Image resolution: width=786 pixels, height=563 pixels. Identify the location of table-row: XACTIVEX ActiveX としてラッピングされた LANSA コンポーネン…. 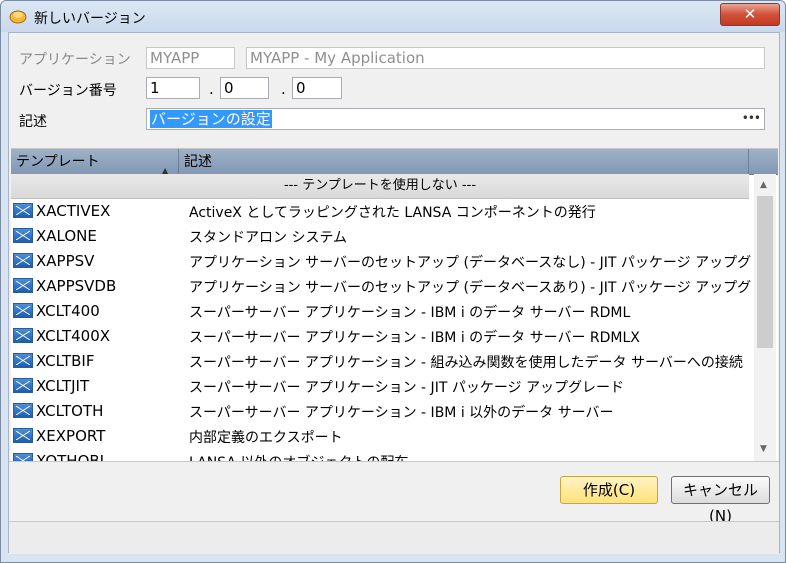
(381, 211).